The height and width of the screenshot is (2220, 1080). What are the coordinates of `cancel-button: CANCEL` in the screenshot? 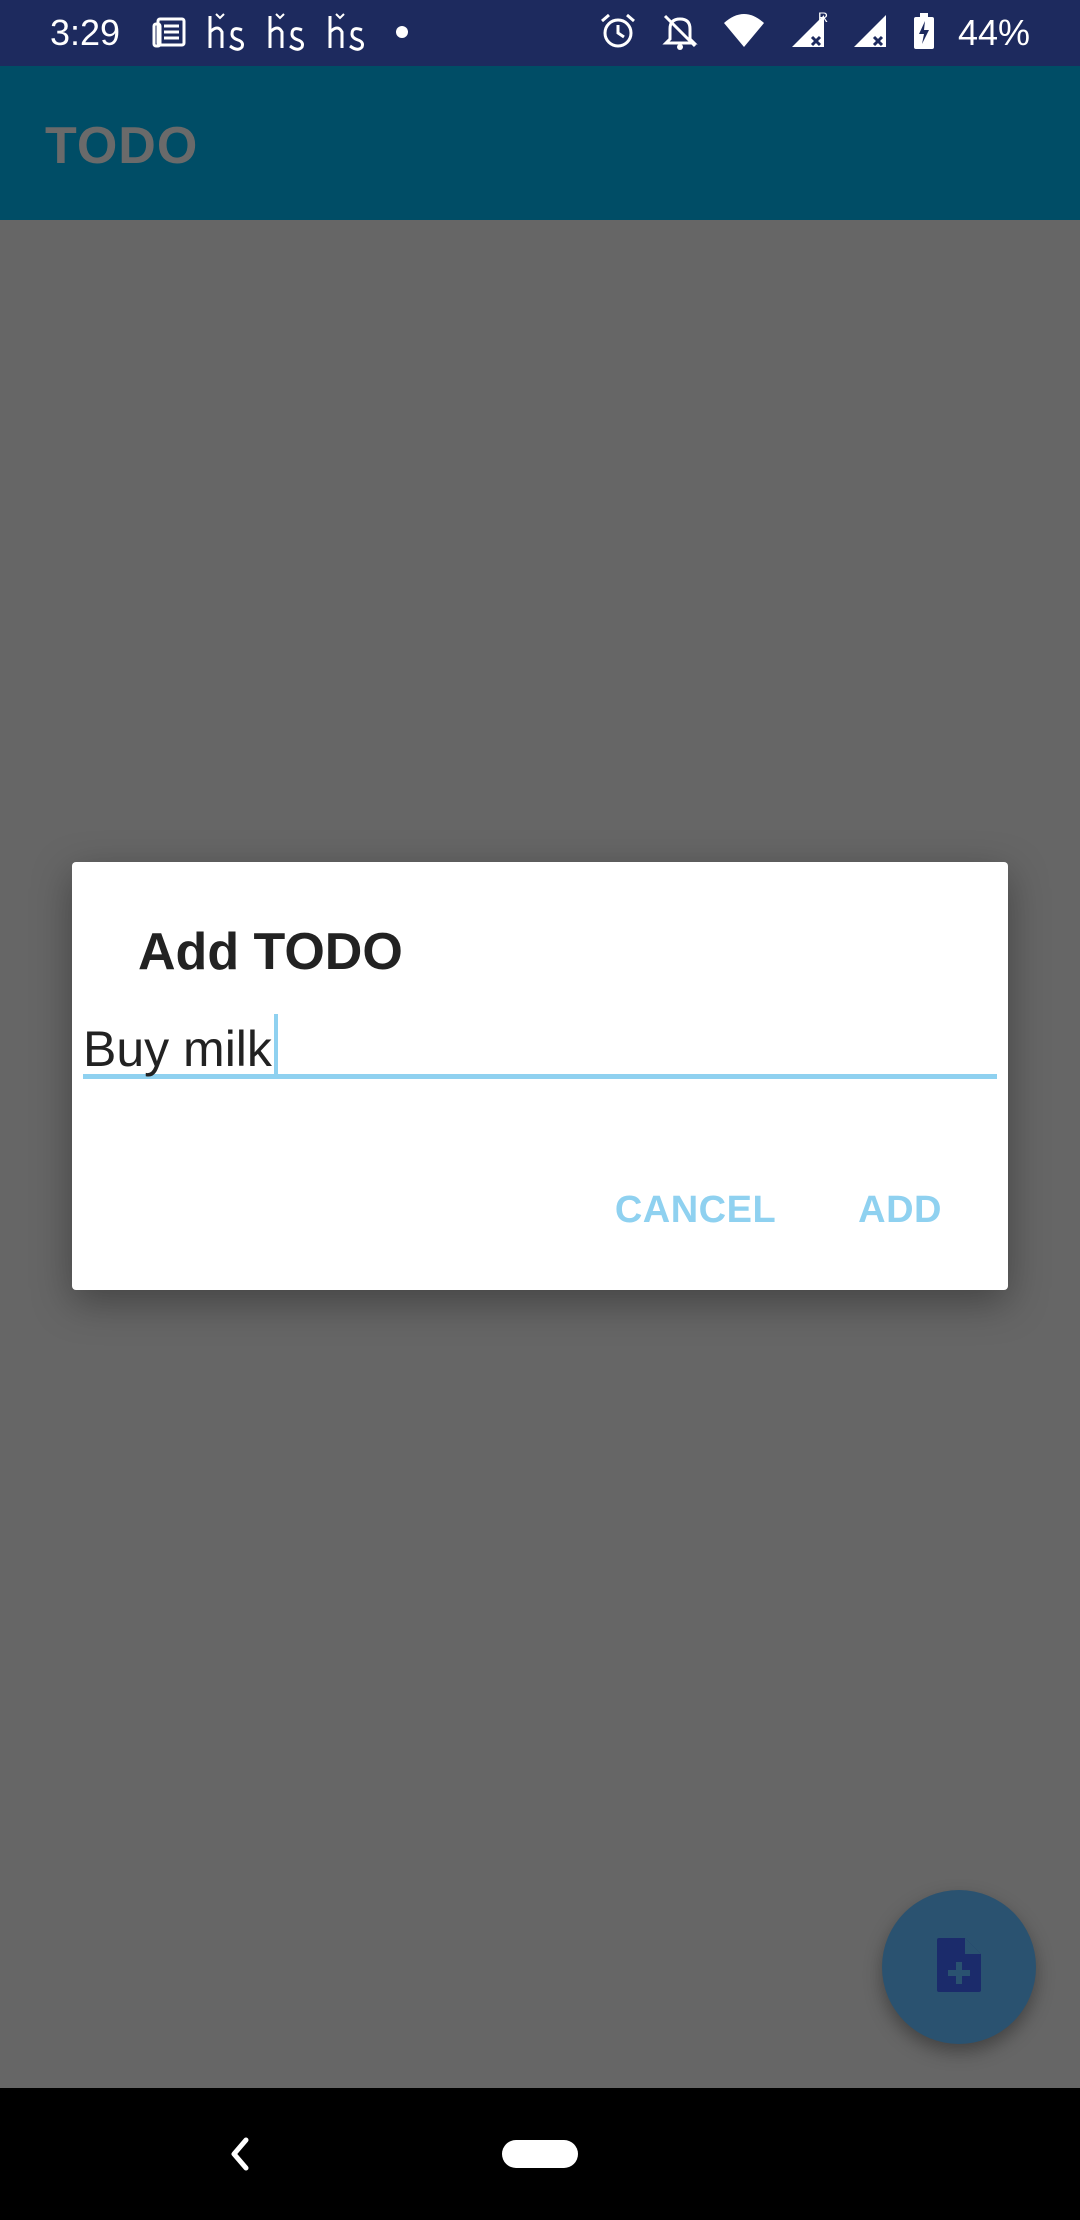 It's located at (695, 1210).